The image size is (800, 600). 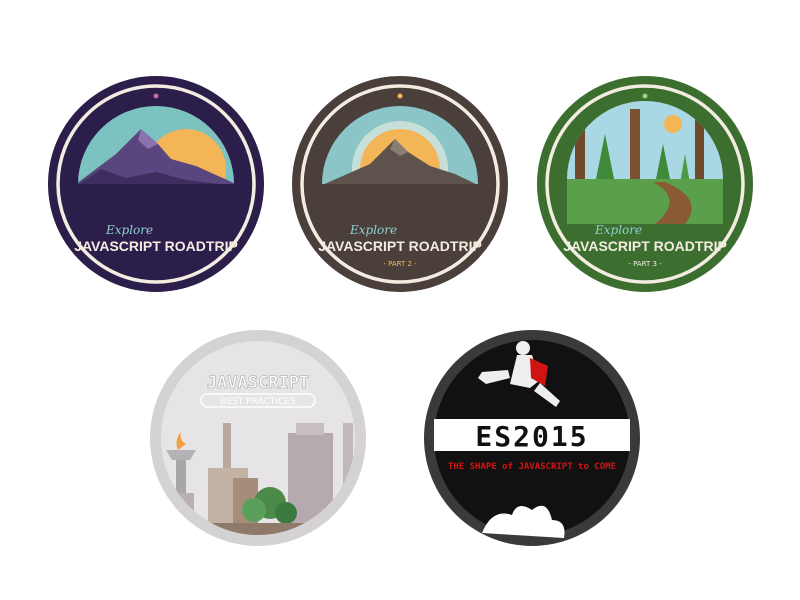 I want to click on badge-subtitle: BEST PRACTICES, so click(x=258, y=402).